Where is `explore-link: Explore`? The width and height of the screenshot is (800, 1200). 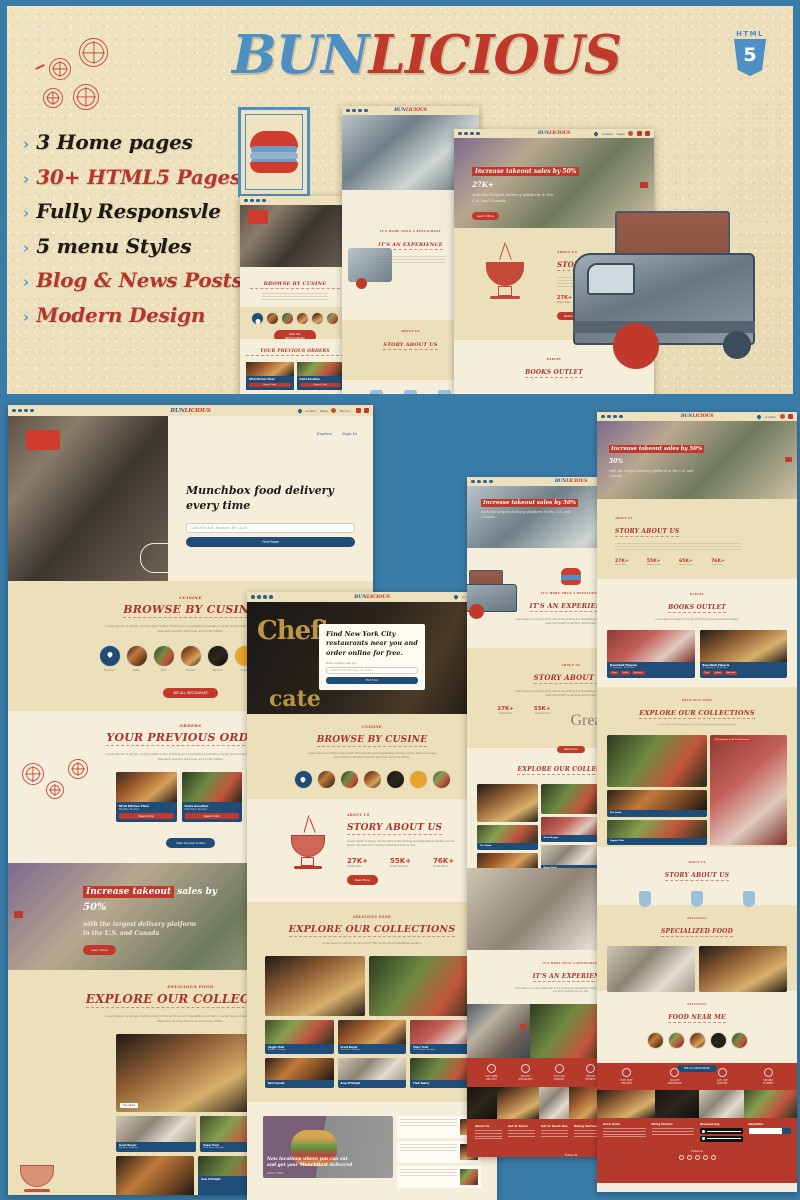 explore-link: Explore is located at coordinates (325, 433).